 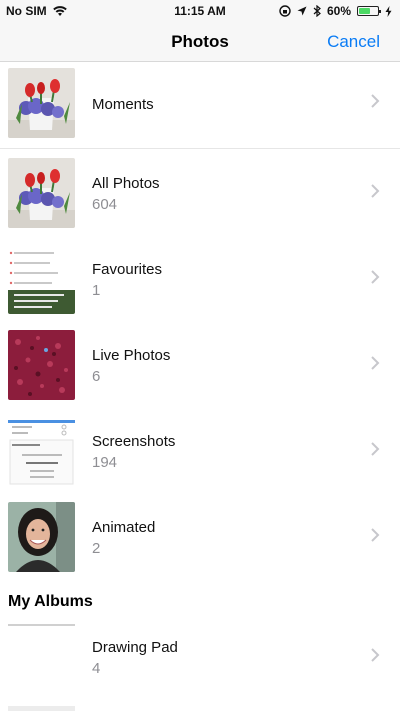 What do you see at coordinates (127, 269) in the screenshot?
I see `album-title: Favourites` at bounding box center [127, 269].